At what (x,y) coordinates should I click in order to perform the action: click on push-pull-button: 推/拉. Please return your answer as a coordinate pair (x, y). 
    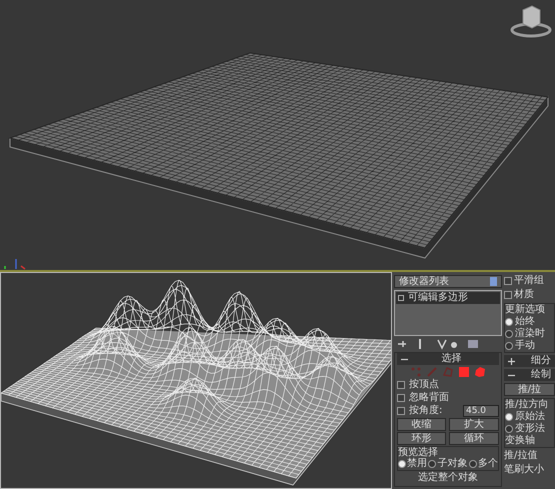
    Looking at the image, I should click on (529, 389).